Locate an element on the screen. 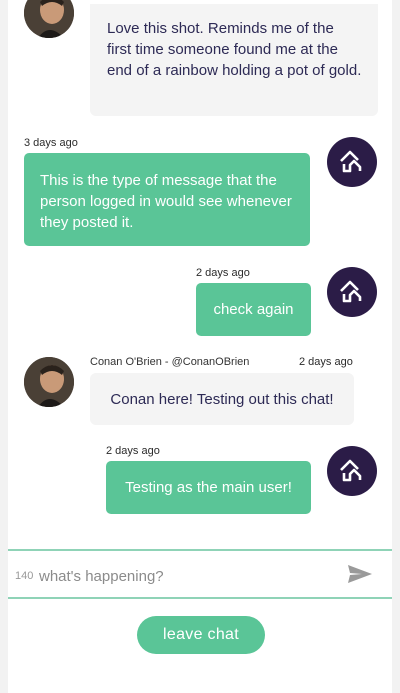  send-button is located at coordinates (360, 574).